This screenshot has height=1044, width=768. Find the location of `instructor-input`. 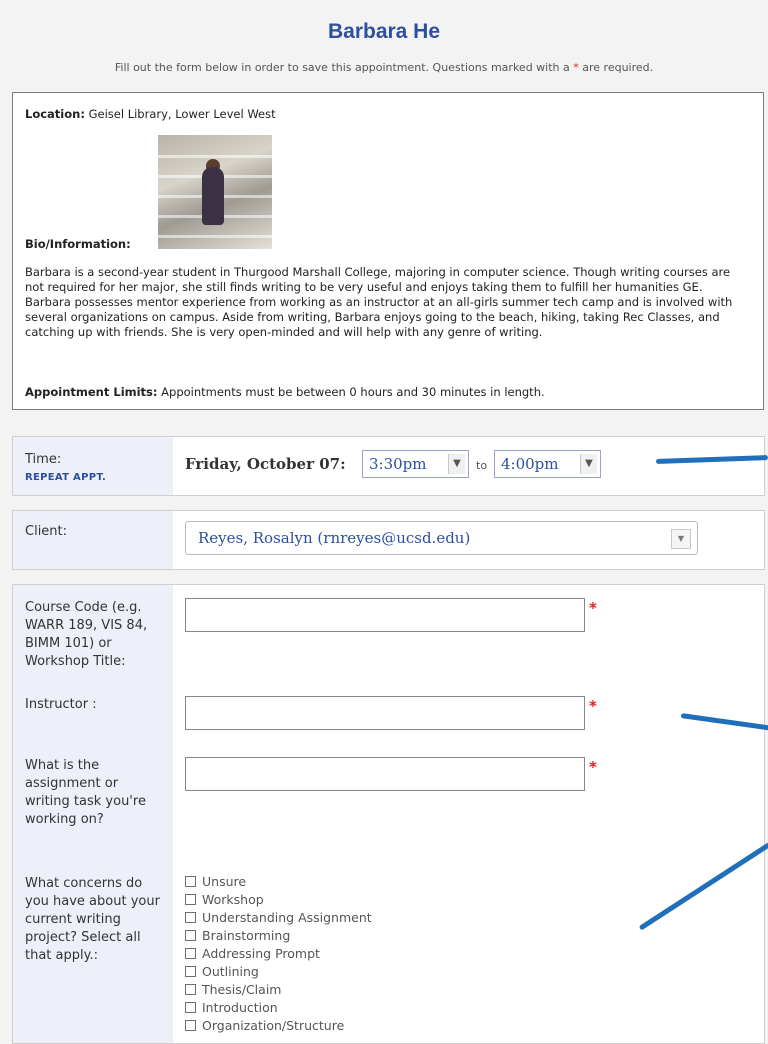

instructor-input is located at coordinates (385, 713).